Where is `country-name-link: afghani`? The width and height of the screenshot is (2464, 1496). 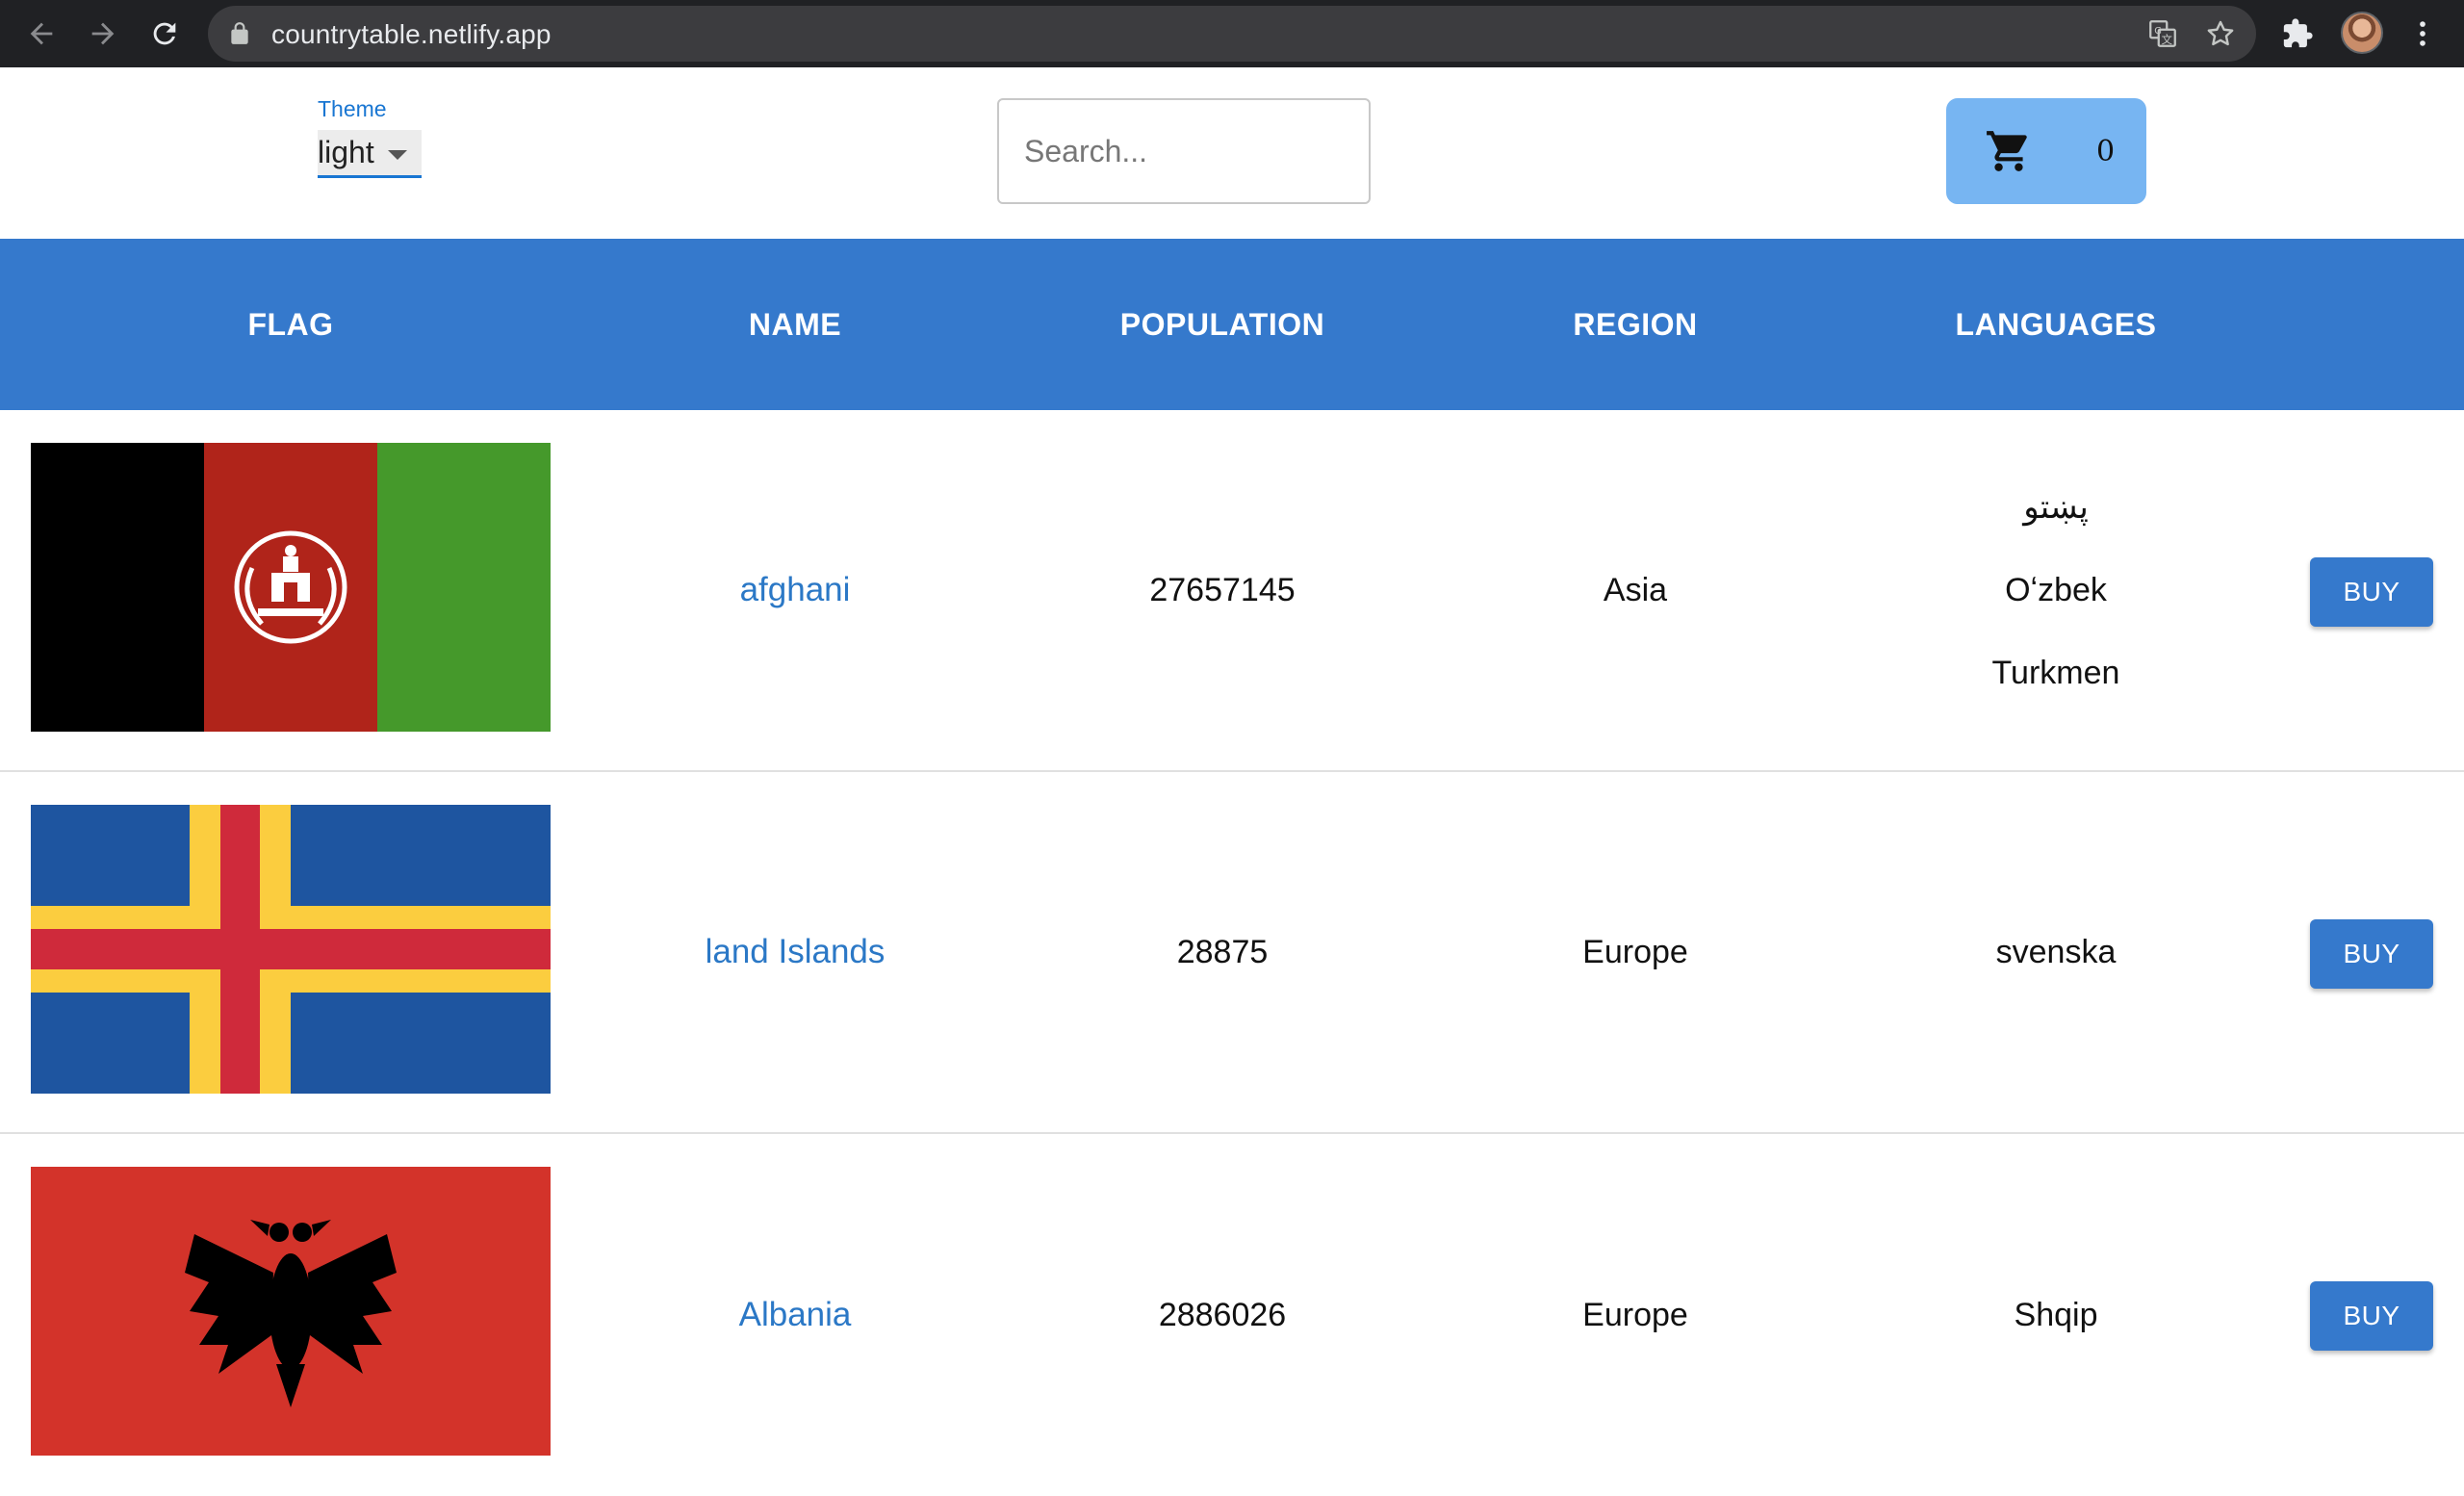 country-name-link: afghani is located at coordinates (795, 590).